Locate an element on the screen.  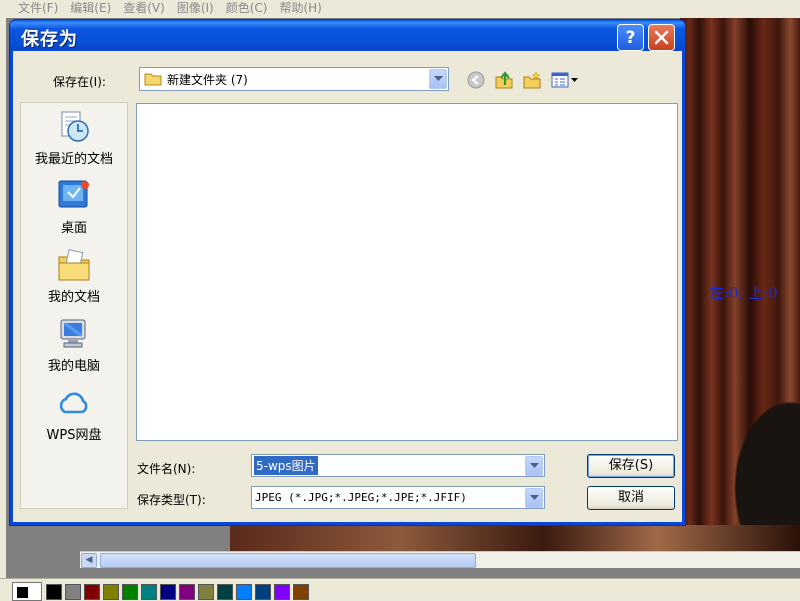
place-my-documents: 我的文档 is located at coordinates (74, 281).